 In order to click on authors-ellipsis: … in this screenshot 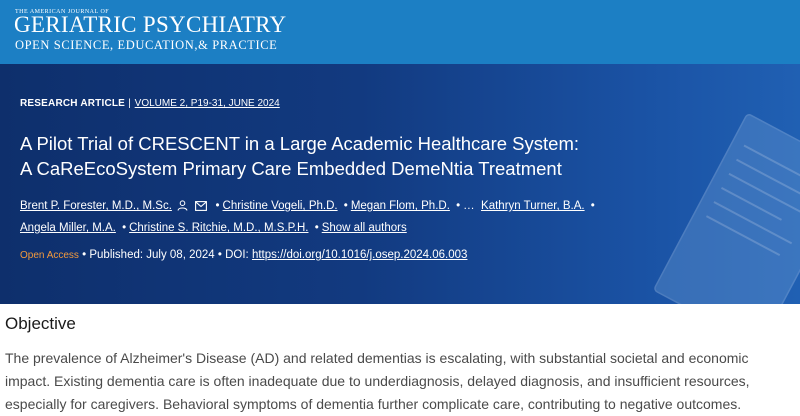, I will do `click(469, 206)`.